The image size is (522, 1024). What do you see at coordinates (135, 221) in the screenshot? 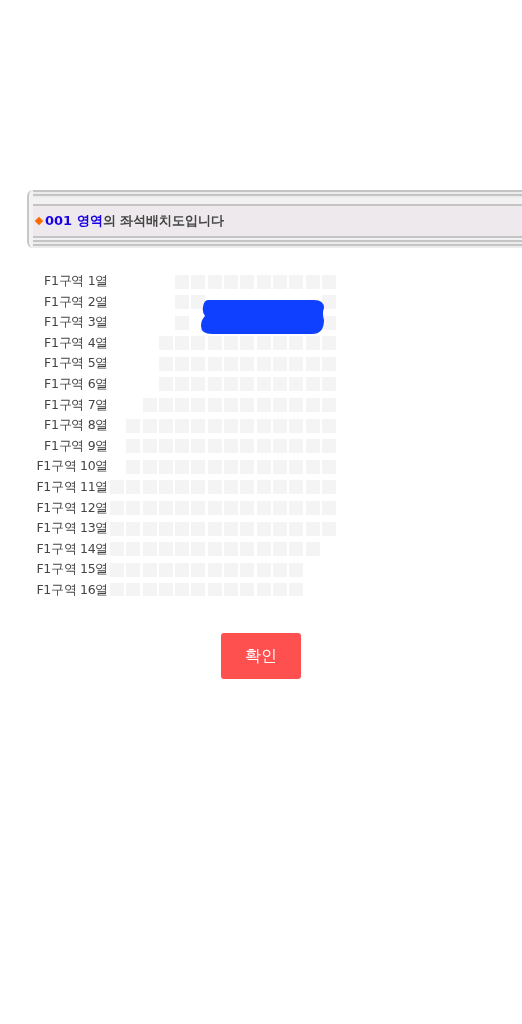
I see `section-title: 001 영역의 좌석배치도입니다` at bounding box center [135, 221].